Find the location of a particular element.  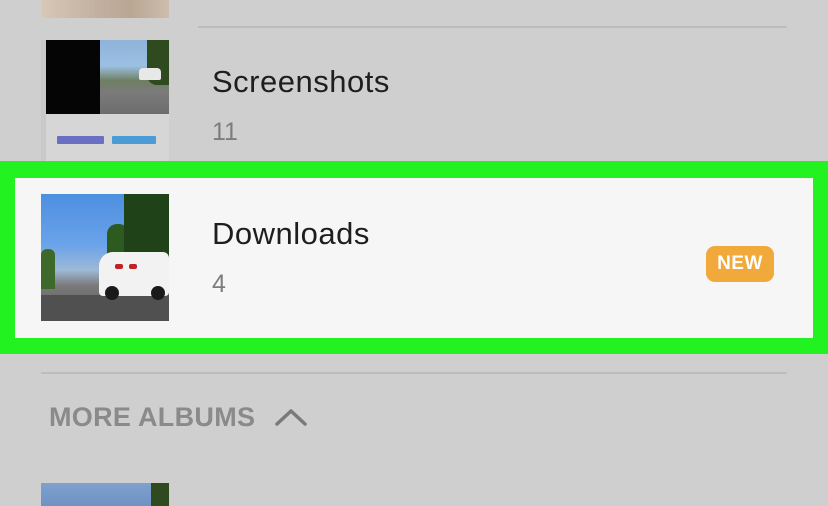

album-title: Screenshots is located at coordinates (301, 81).